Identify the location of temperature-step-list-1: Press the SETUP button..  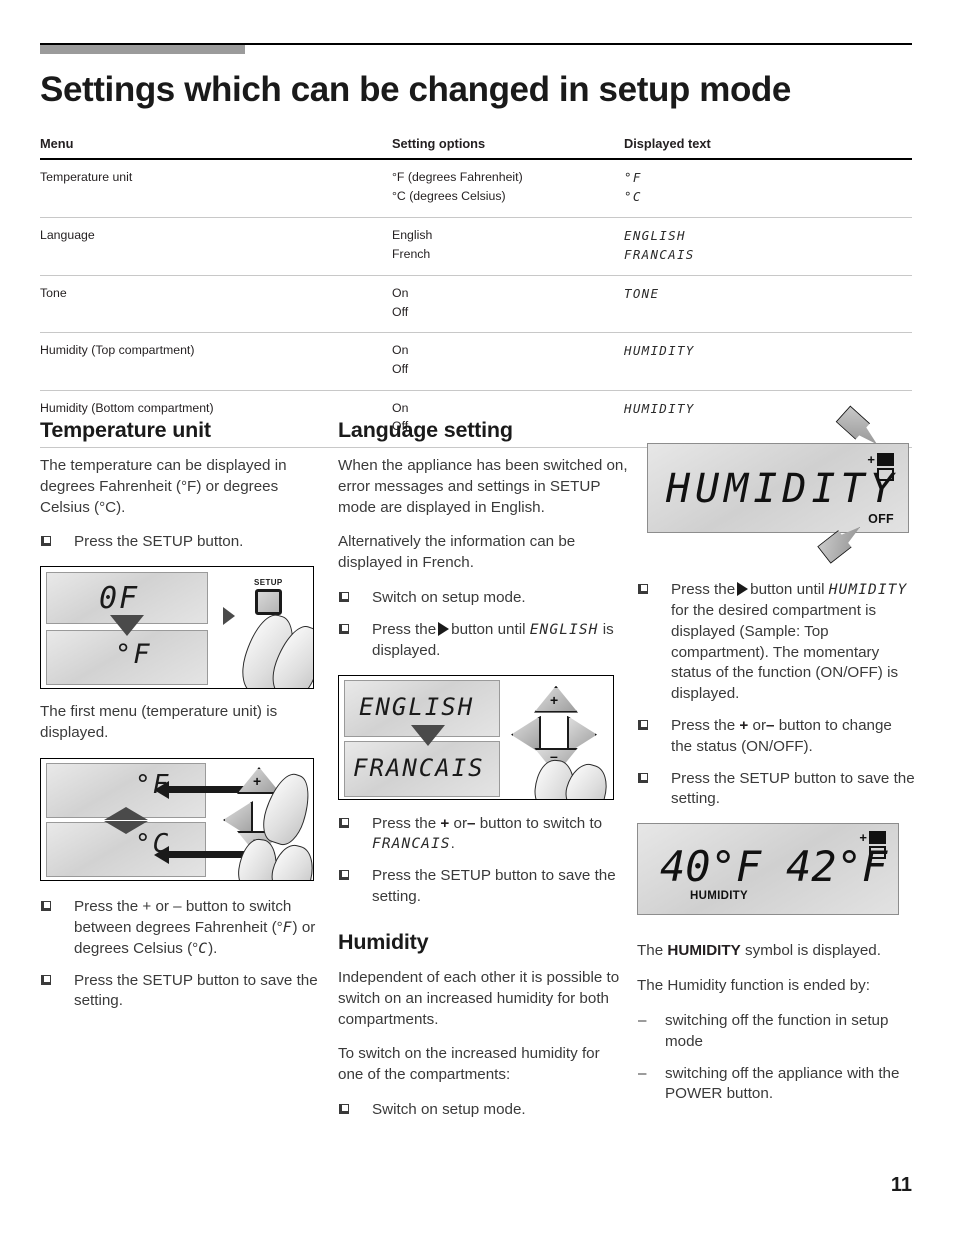
(184, 542).